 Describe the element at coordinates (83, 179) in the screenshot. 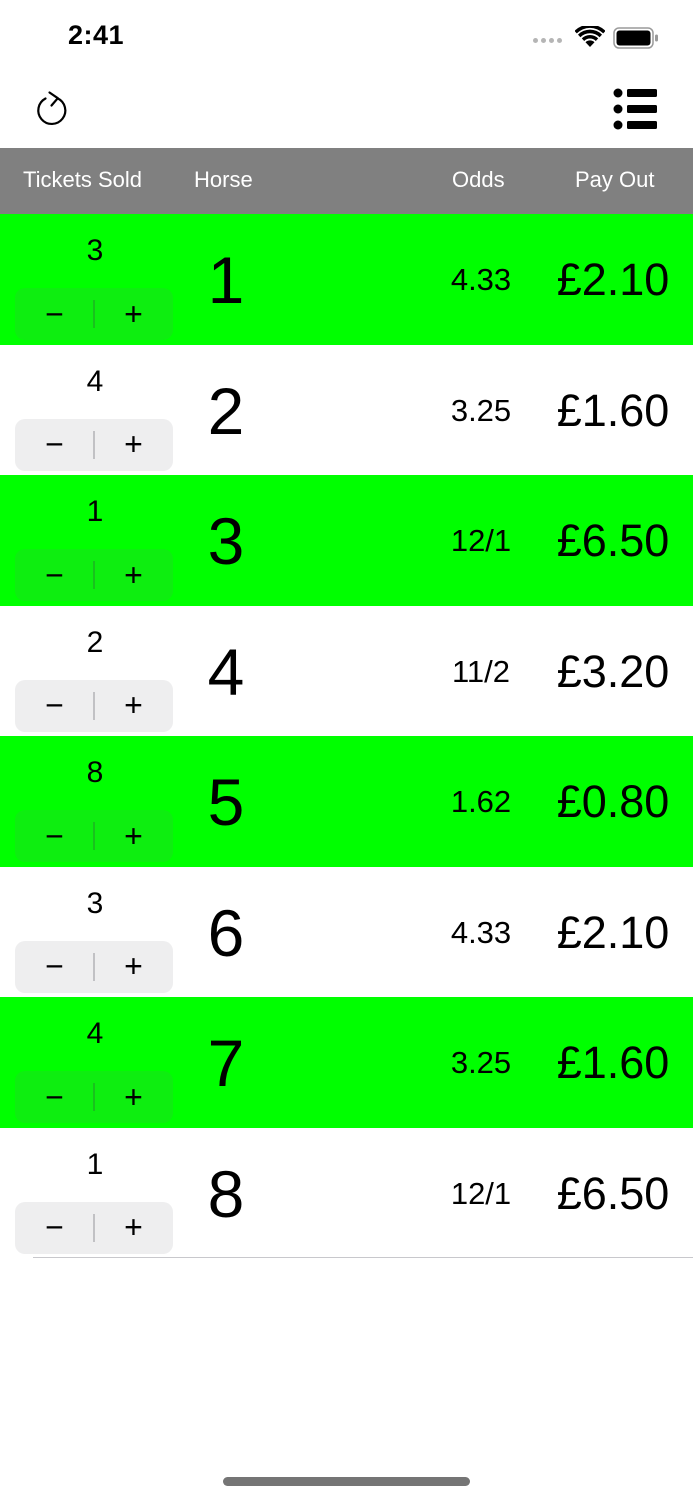

I see `header-tickets-sold: Tickets Sold` at that location.